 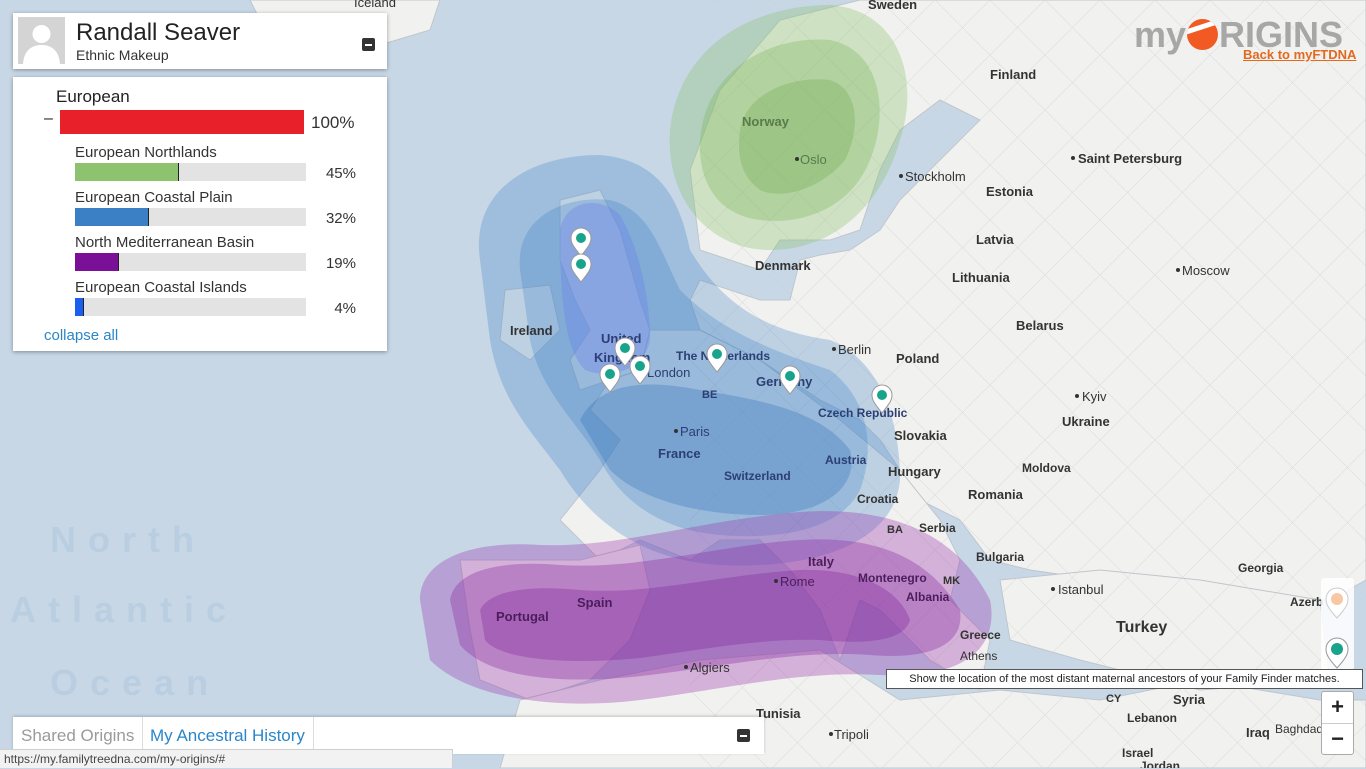 I want to click on back-to-myftdna-link: Back to myFTDNA, so click(x=1299, y=54).